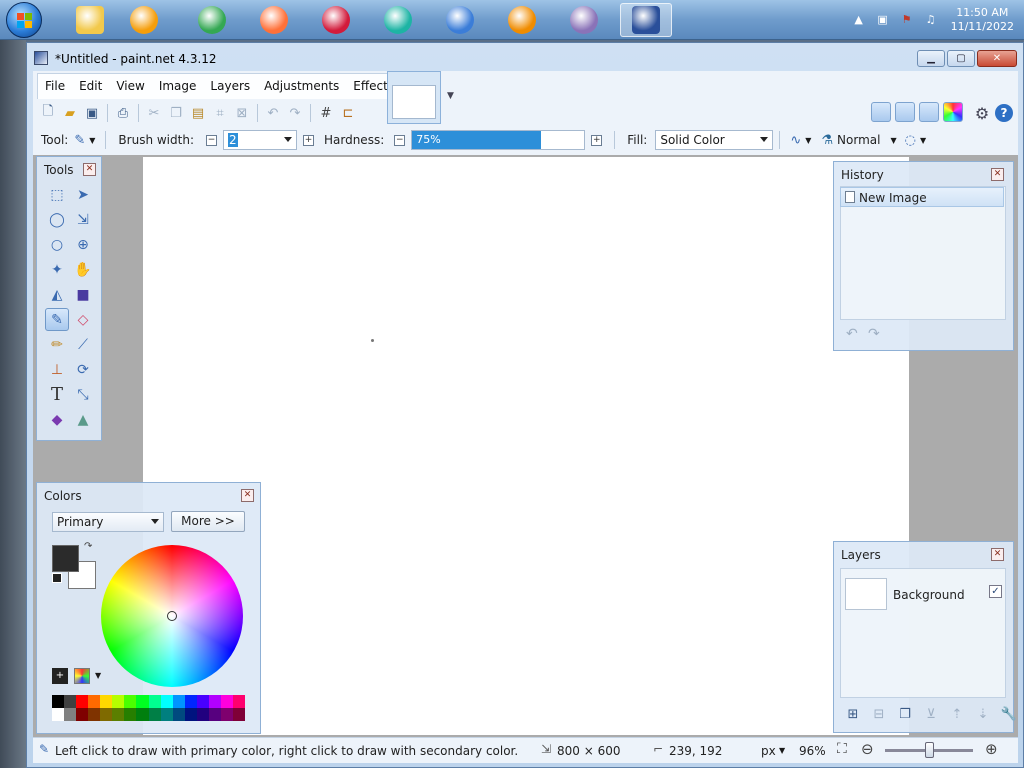  I want to click on primary-color-swatch, so click(65, 558).